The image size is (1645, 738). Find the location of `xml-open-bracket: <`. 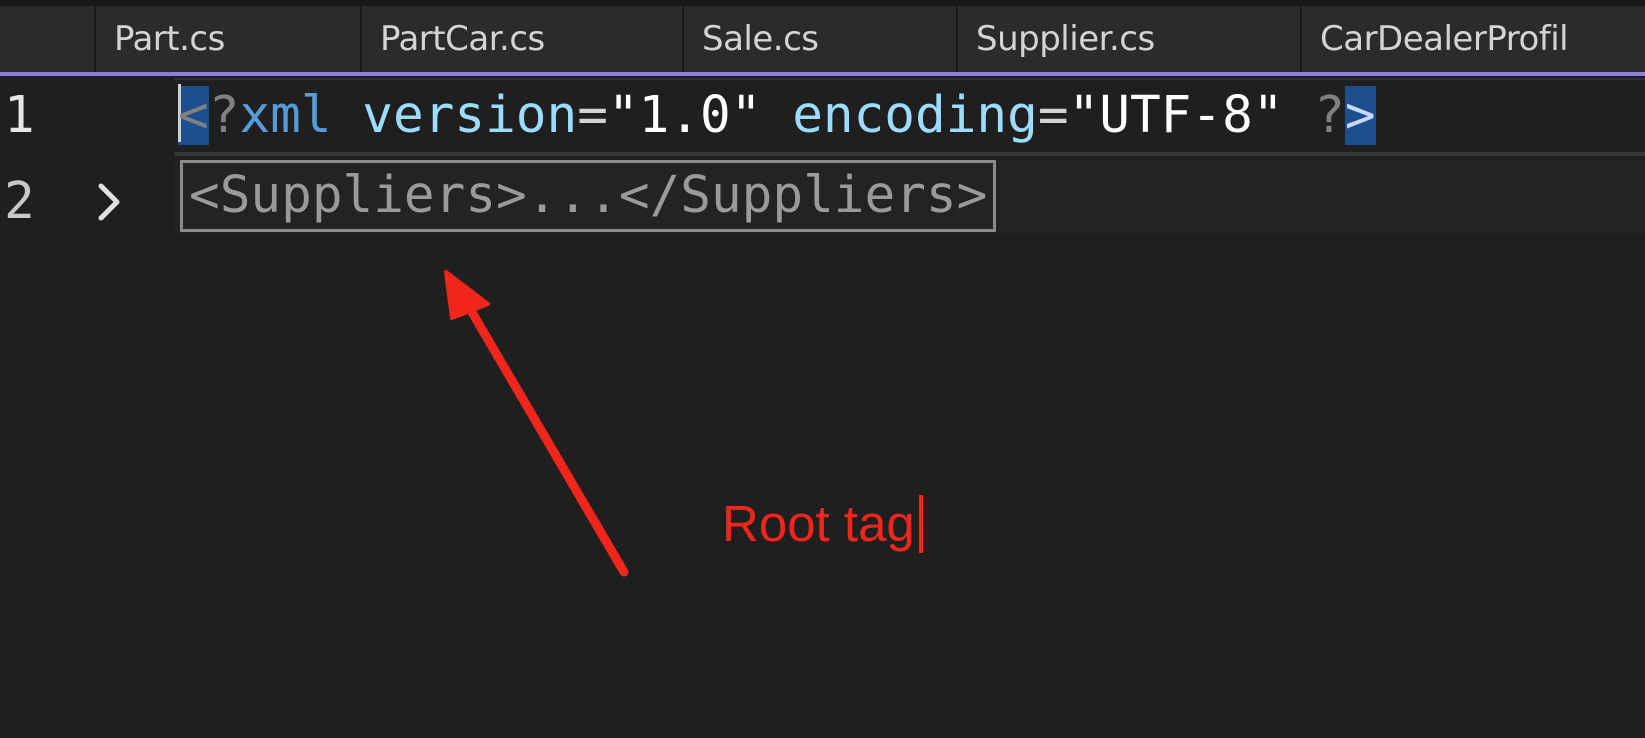

xml-open-bracket: < is located at coordinates (193, 115).